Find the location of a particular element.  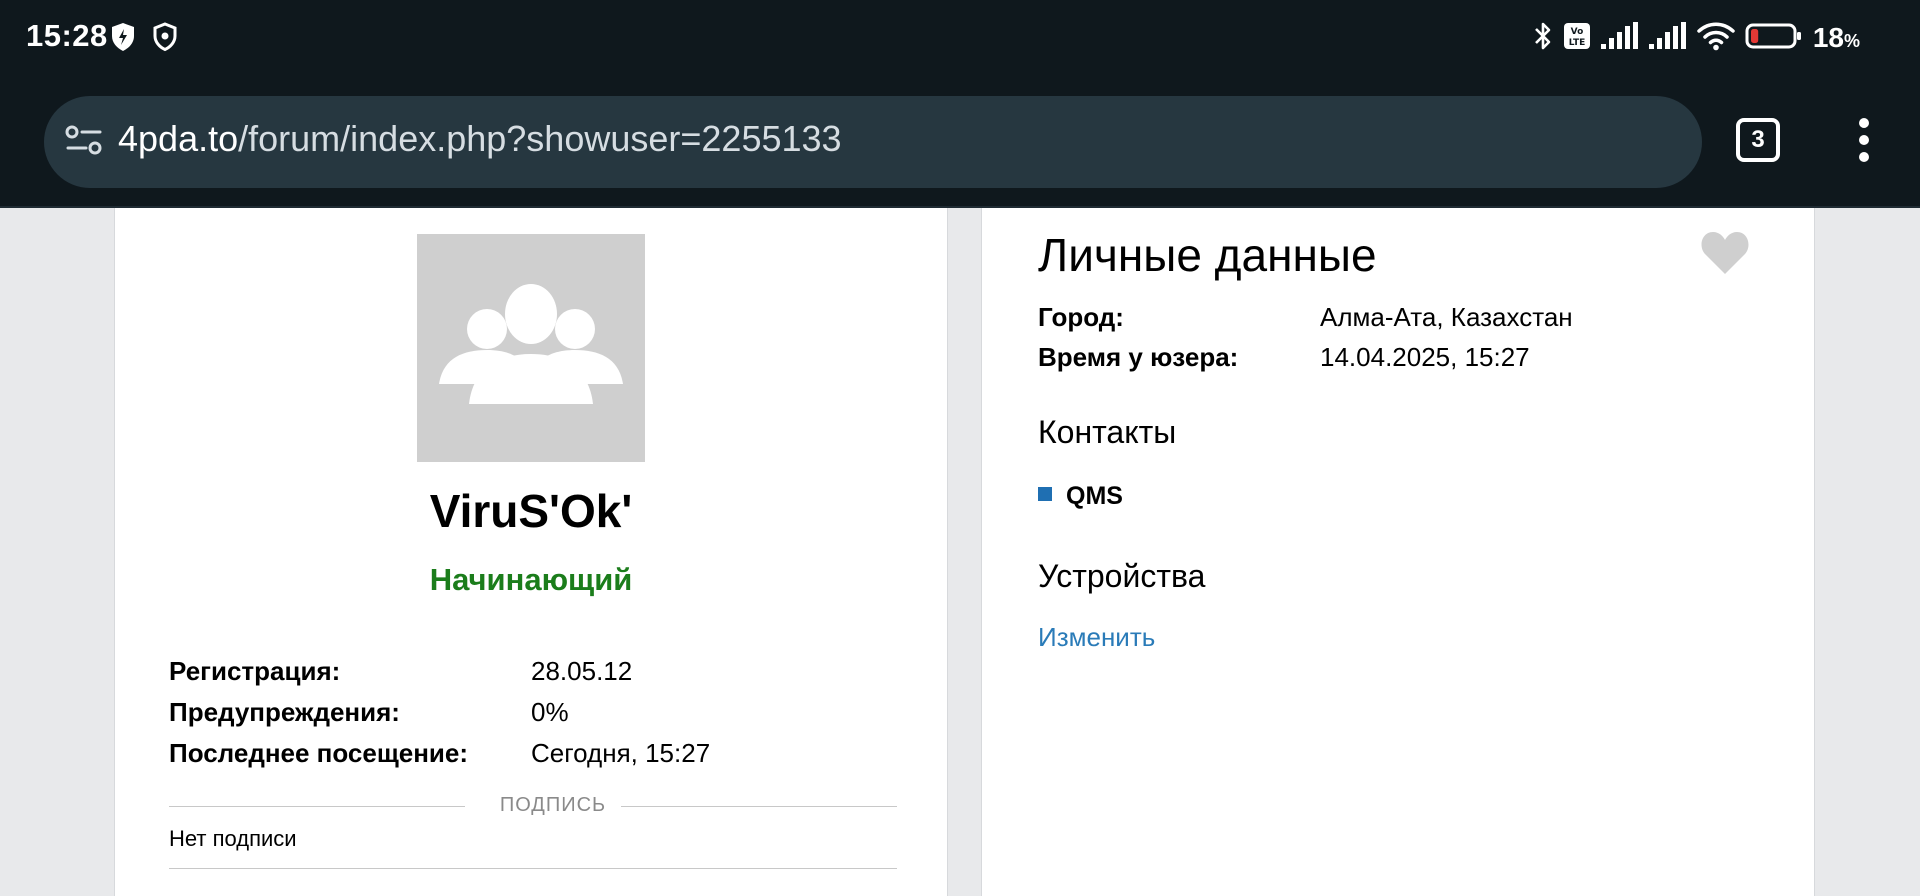

shield-icon is located at coordinates (165, 39).